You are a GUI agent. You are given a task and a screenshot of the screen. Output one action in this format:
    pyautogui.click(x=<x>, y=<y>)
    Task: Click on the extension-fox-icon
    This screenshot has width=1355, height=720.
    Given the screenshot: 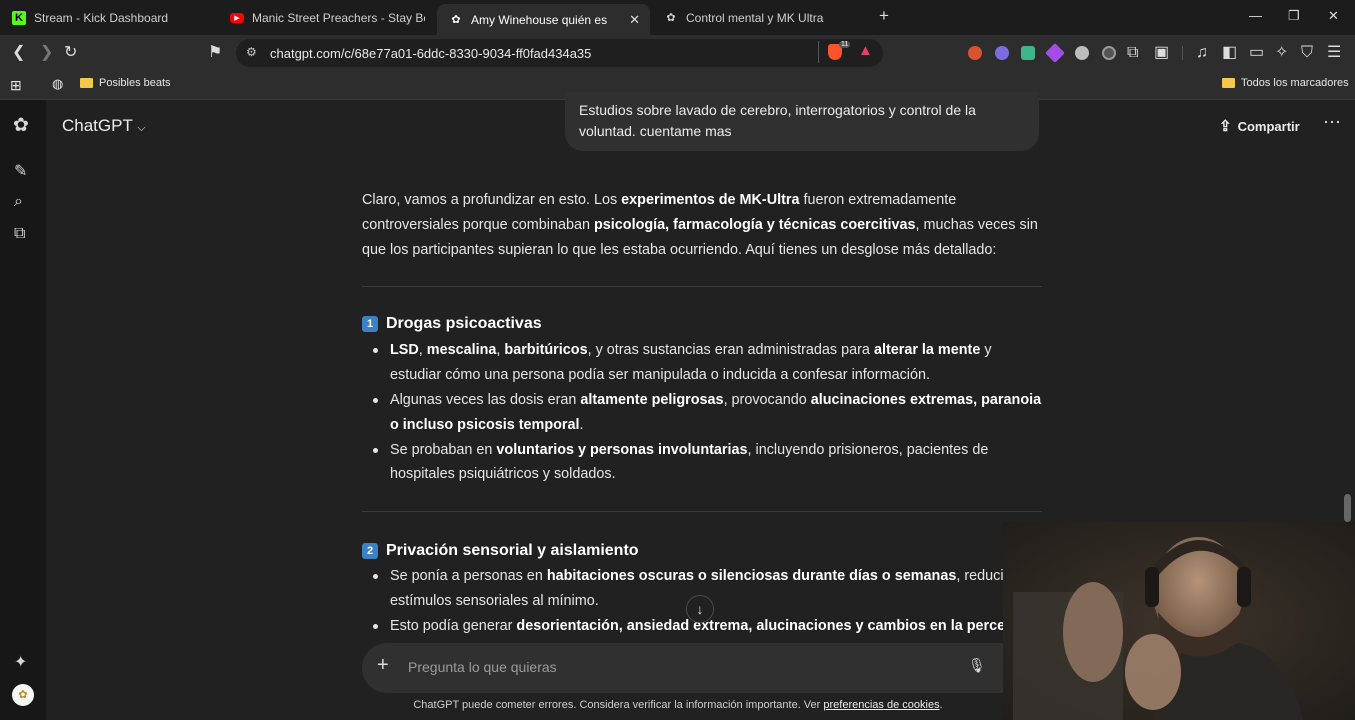 What is the action you would take?
    pyautogui.click(x=975, y=53)
    